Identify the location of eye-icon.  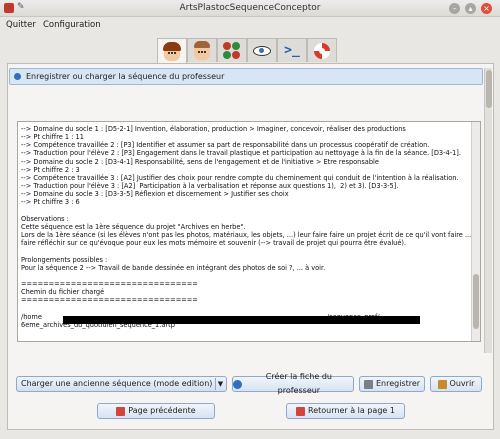
(262, 50).